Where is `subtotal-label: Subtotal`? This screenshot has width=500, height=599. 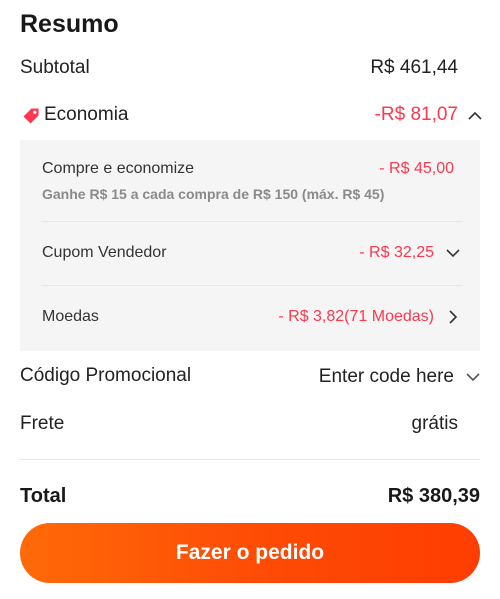 subtotal-label: Subtotal is located at coordinates (55, 67).